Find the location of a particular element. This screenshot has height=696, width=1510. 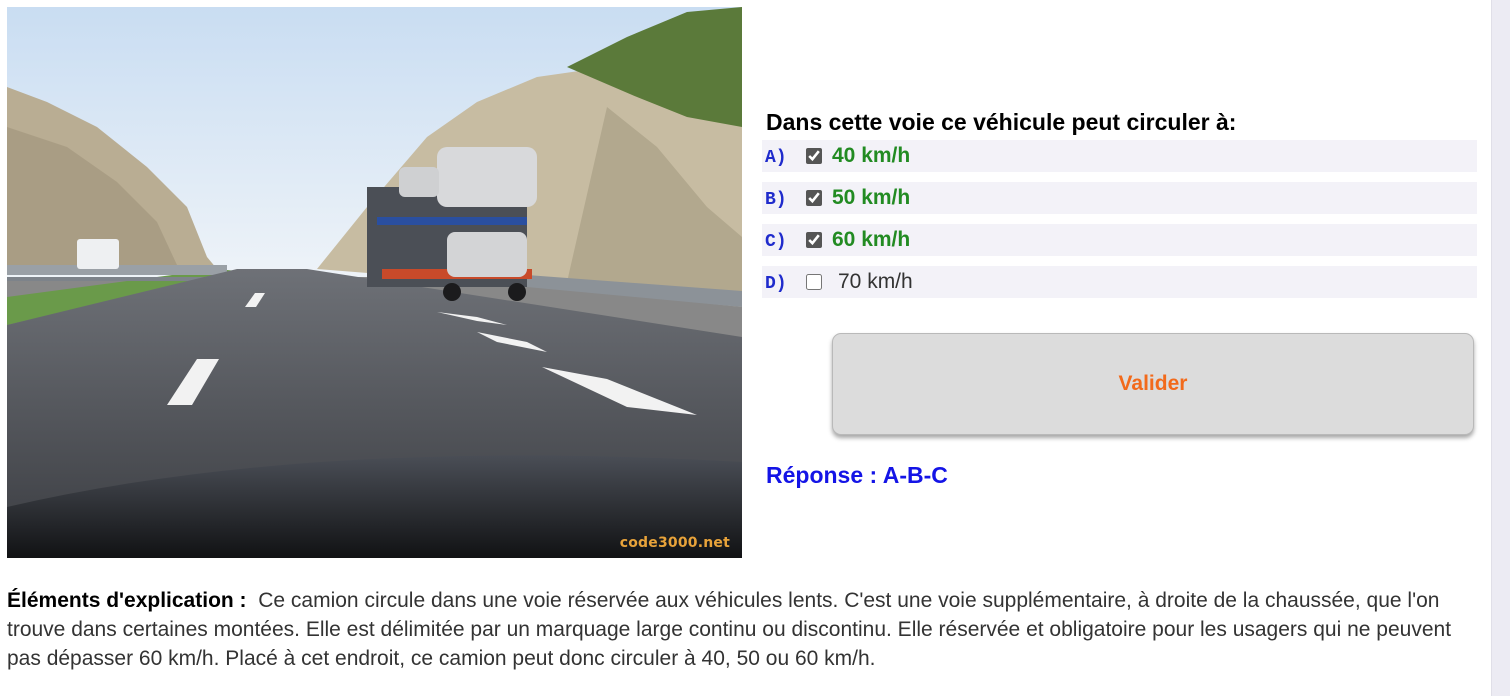

answer-b-letter: B) is located at coordinates (776, 200).